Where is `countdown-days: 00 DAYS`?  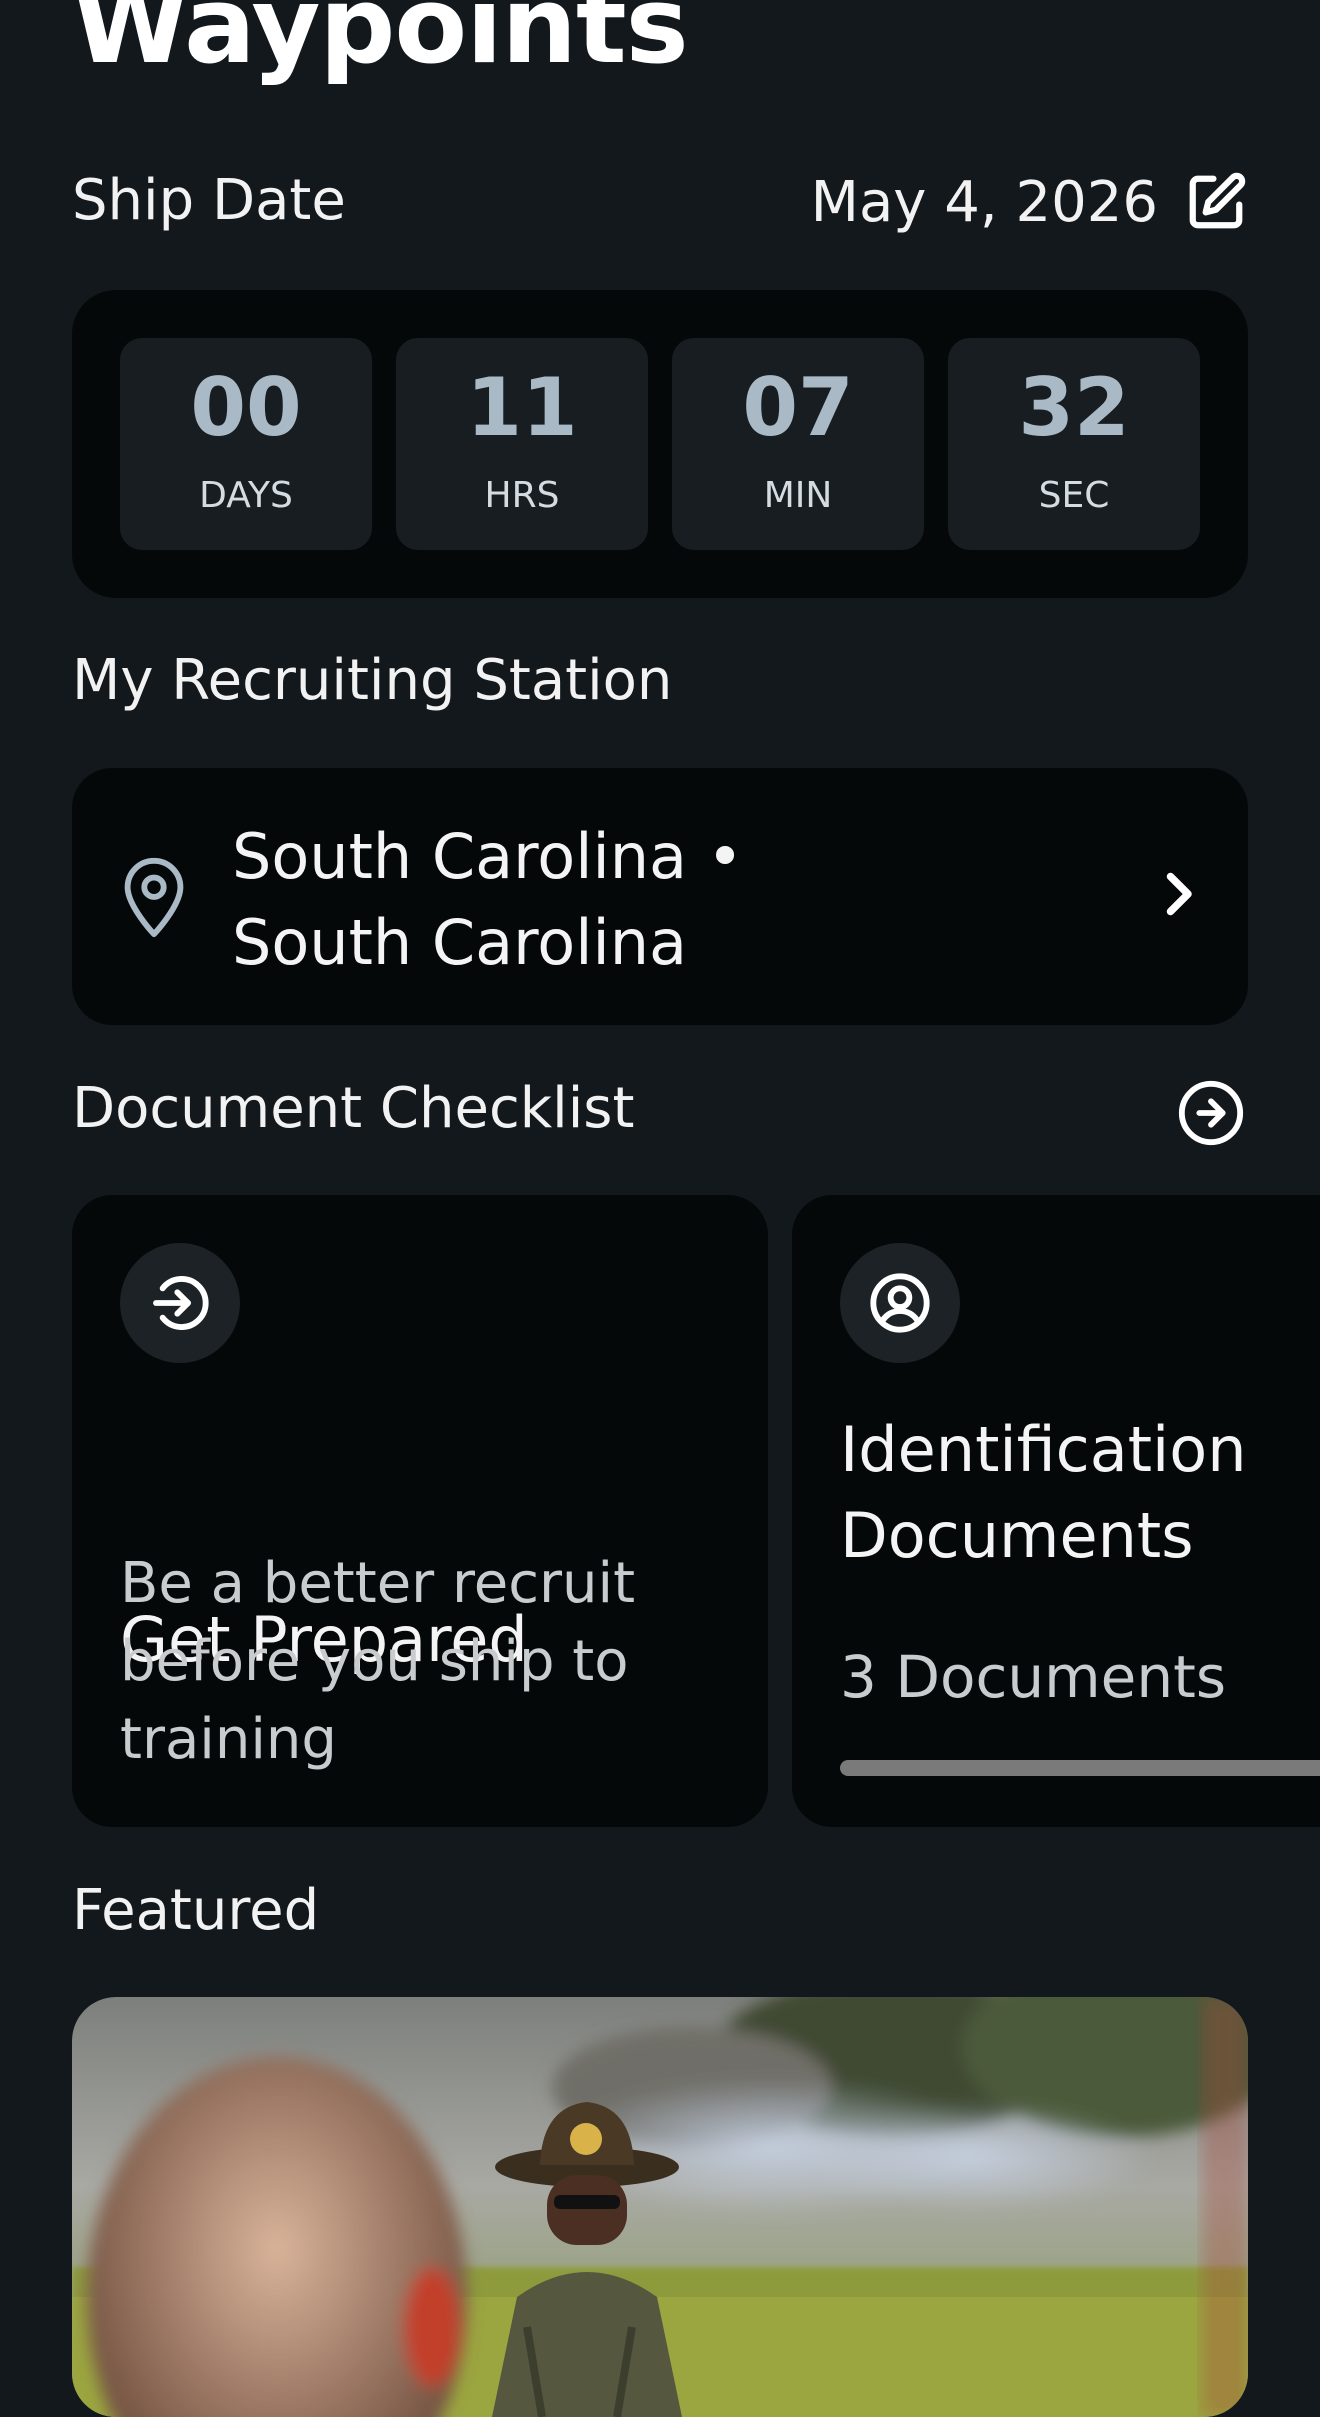 countdown-days: 00 DAYS is located at coordinates (246, 444).